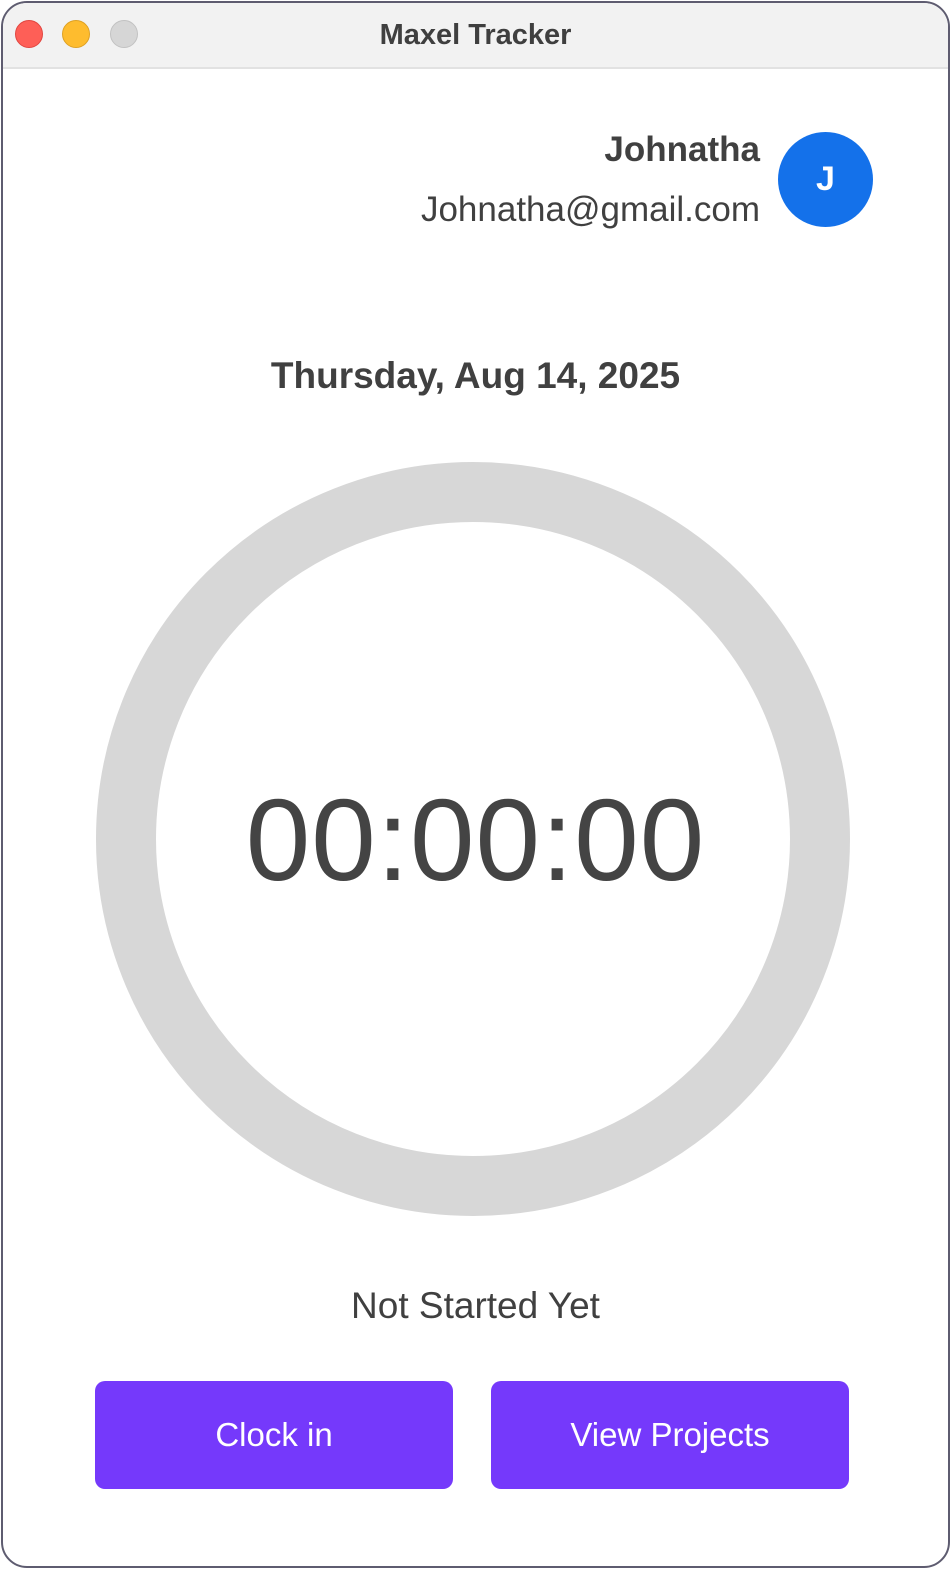 The image size is (951, 1569). What do you see at coordinates (475, 375) in the screenshot?
I see `current-date: Thursday, Aug 14, 2025` at bounding box center [475, 375].